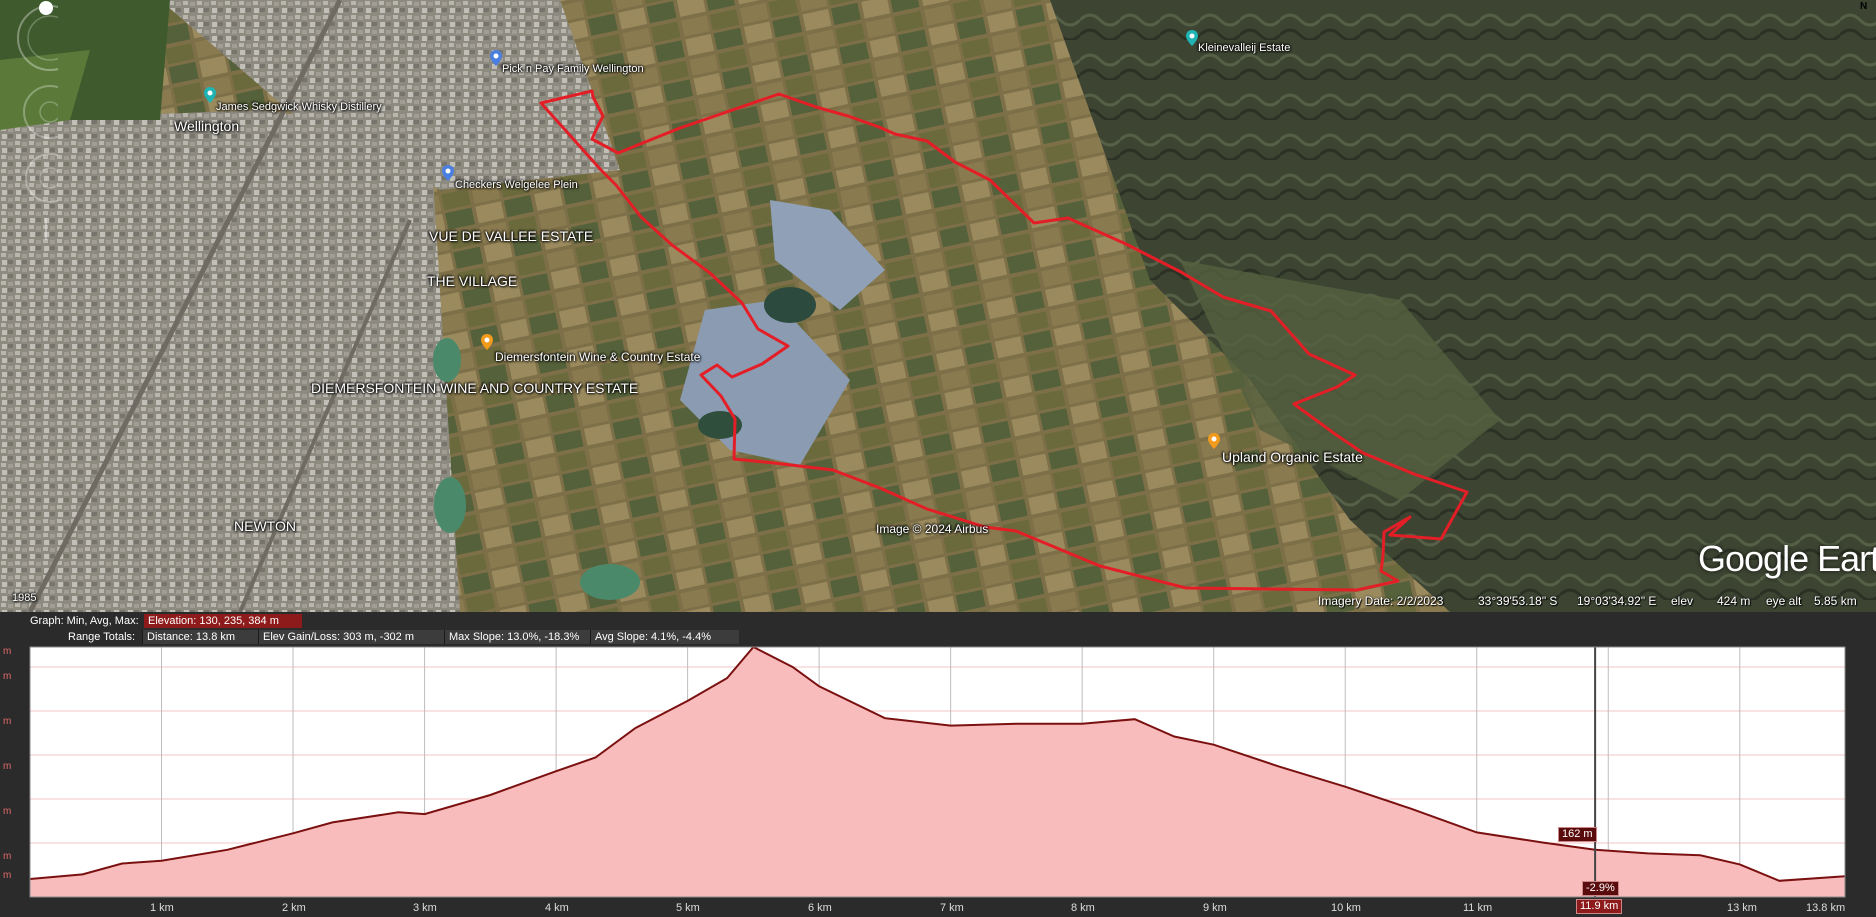 The width and height of the screenshot is (1876, 917). What do you see at coordinates (474, 388) in the screenshot?
I see `place-label-diemersfontein-area: DIEMERSFONTEIN WINE AND COUNTRY ESTATE` at bounding box center [474, 388].